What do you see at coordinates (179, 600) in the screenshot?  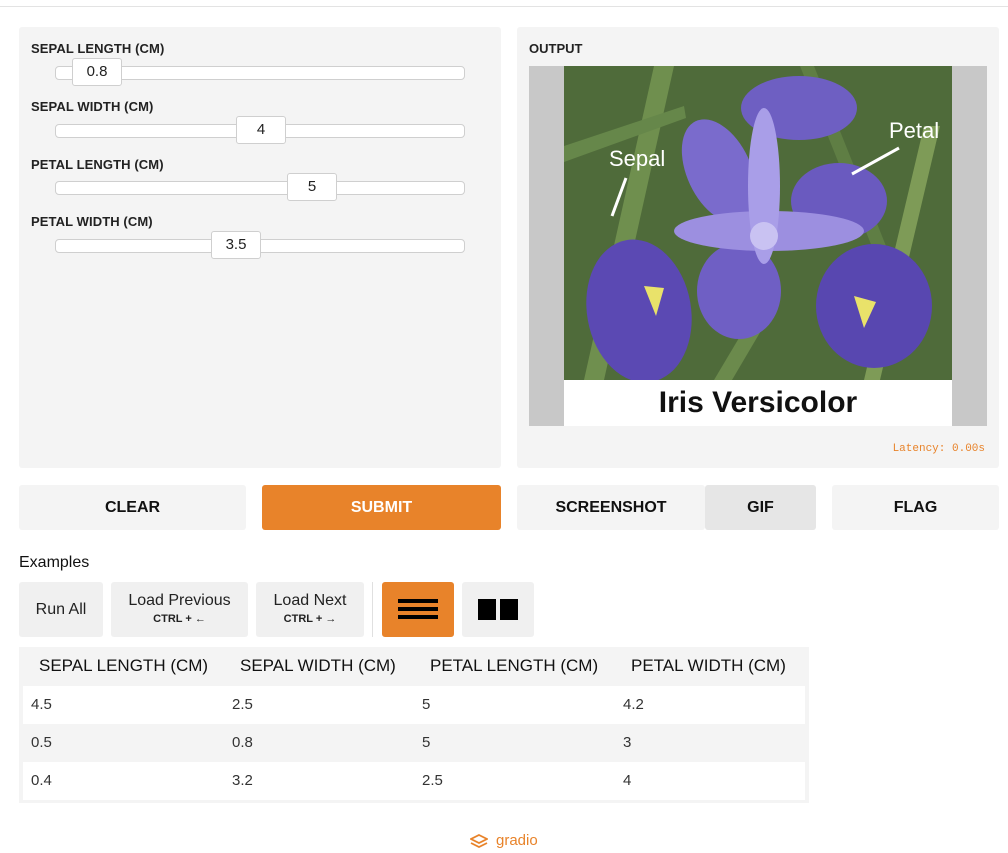 I see `load-previous-label: Load Previous` at bounding box center [179, 600].